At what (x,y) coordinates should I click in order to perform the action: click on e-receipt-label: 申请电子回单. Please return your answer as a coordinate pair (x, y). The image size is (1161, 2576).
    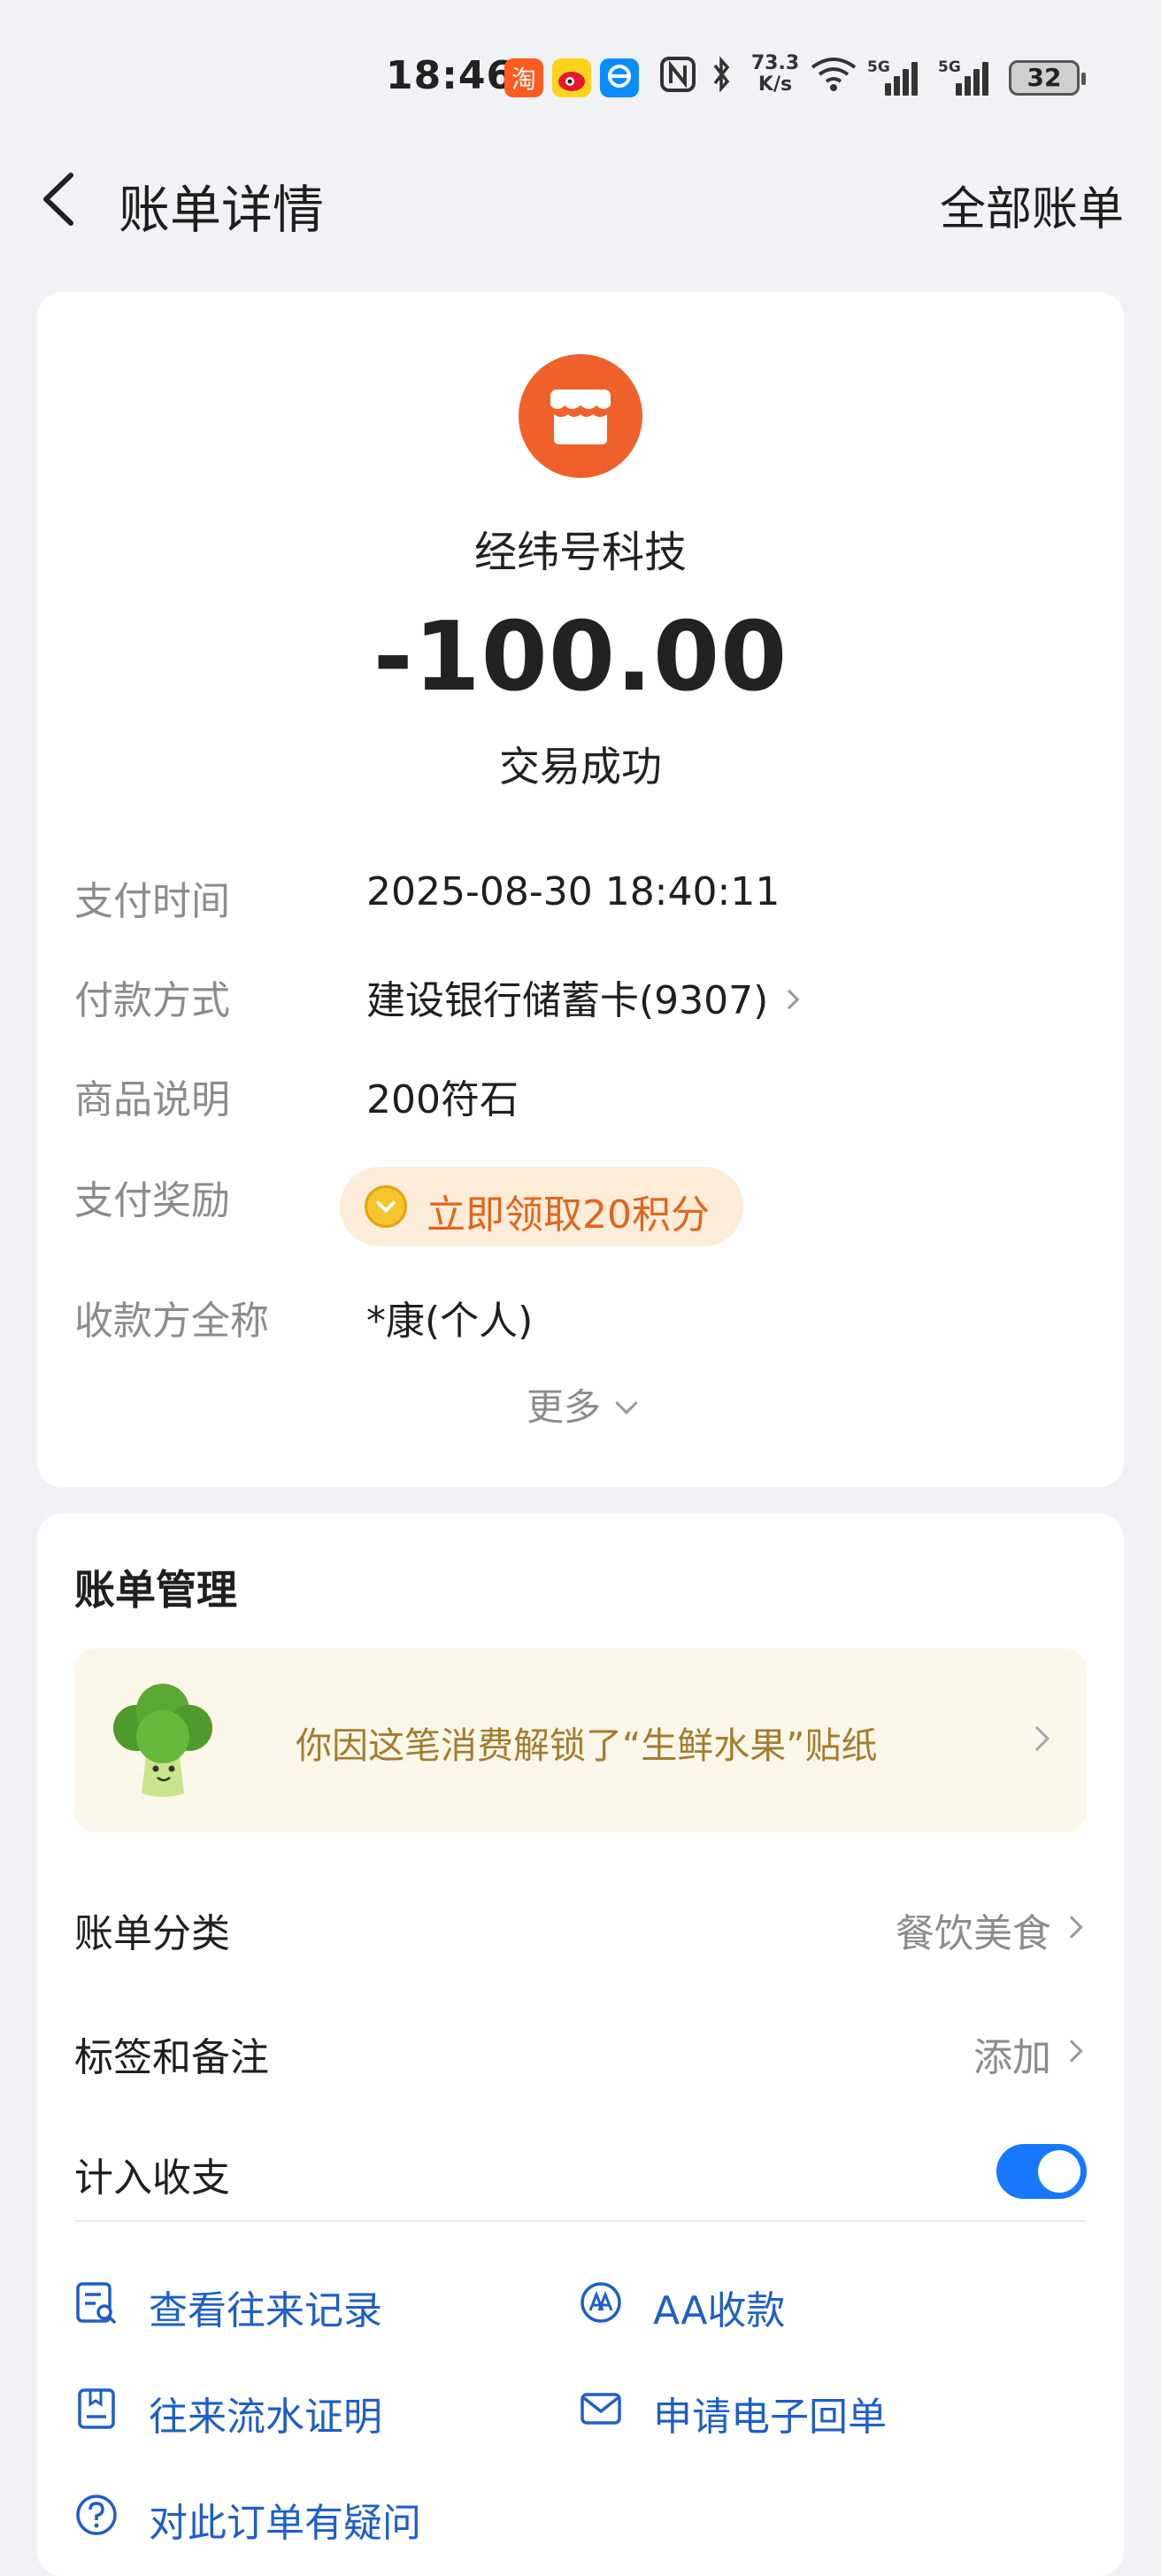
    Looking at the image, I should click on (770, 2417).